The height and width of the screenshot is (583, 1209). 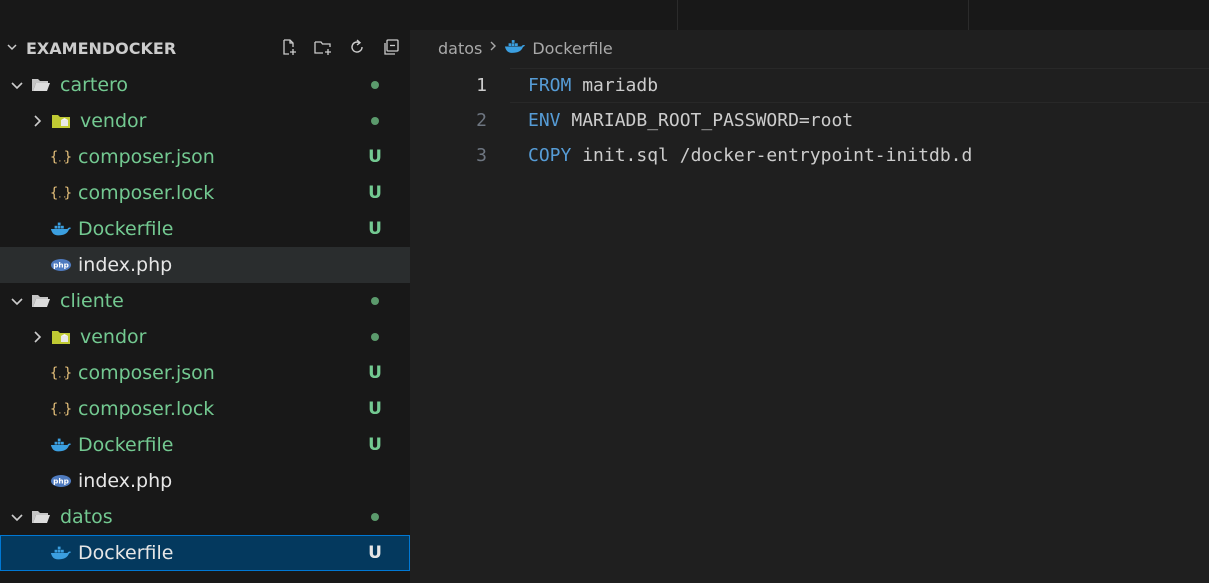 What do you see at coordinates (707, 120) in the screenshot?
I see `code-rest: MARIADB_ROOT_PASSWORD=root` at bounding box center [707, 120].